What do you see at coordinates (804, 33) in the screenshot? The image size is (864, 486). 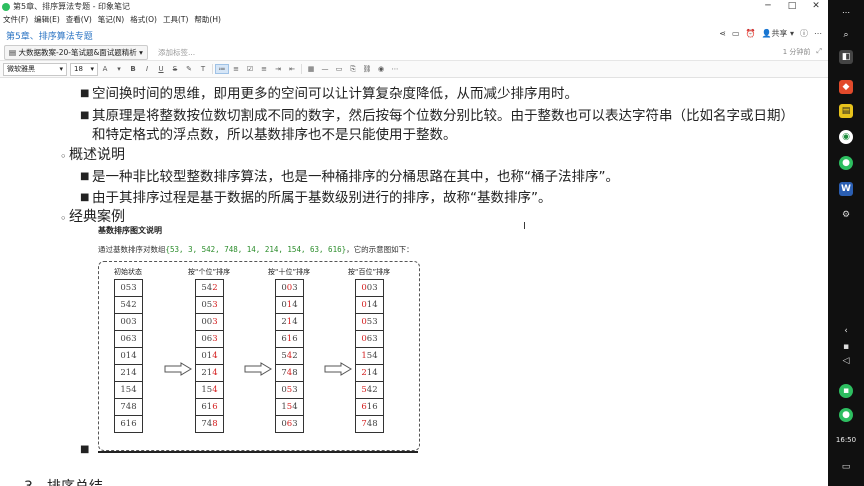 I see `info-icon: ⓘ` at bounding box center [804, 33].